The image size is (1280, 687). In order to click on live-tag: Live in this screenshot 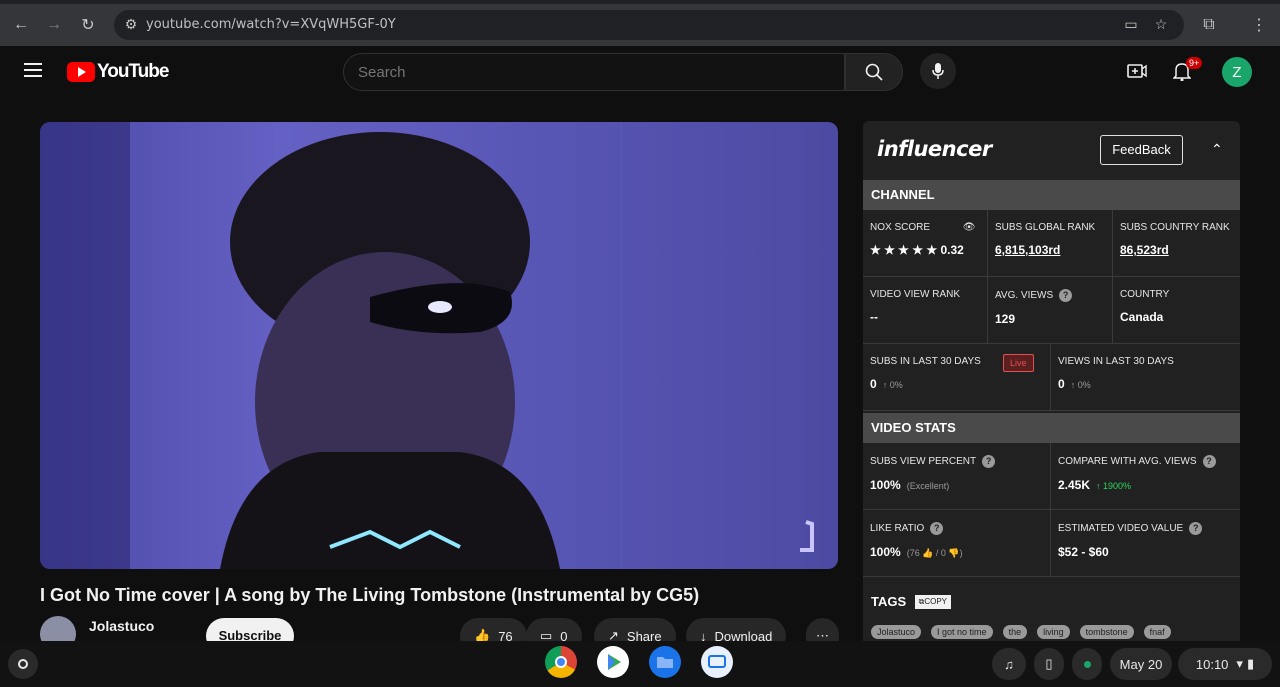, I will do `click(1018, 363)`.